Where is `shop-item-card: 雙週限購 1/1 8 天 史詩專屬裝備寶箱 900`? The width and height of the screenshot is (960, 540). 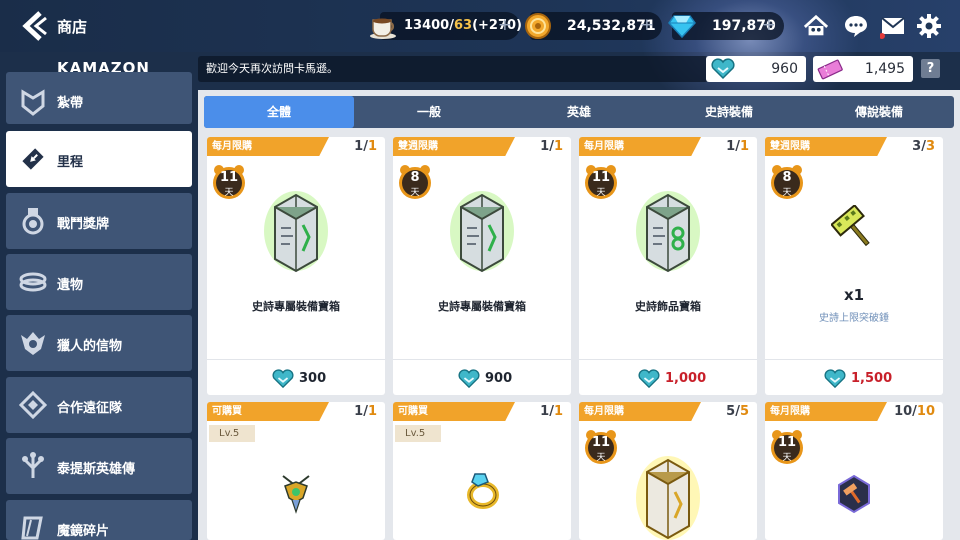 shop-item-card: 雙週限購 1/1 8 天 史詩專屬裝備寶箱 900 is located at coordinates (482, 266).